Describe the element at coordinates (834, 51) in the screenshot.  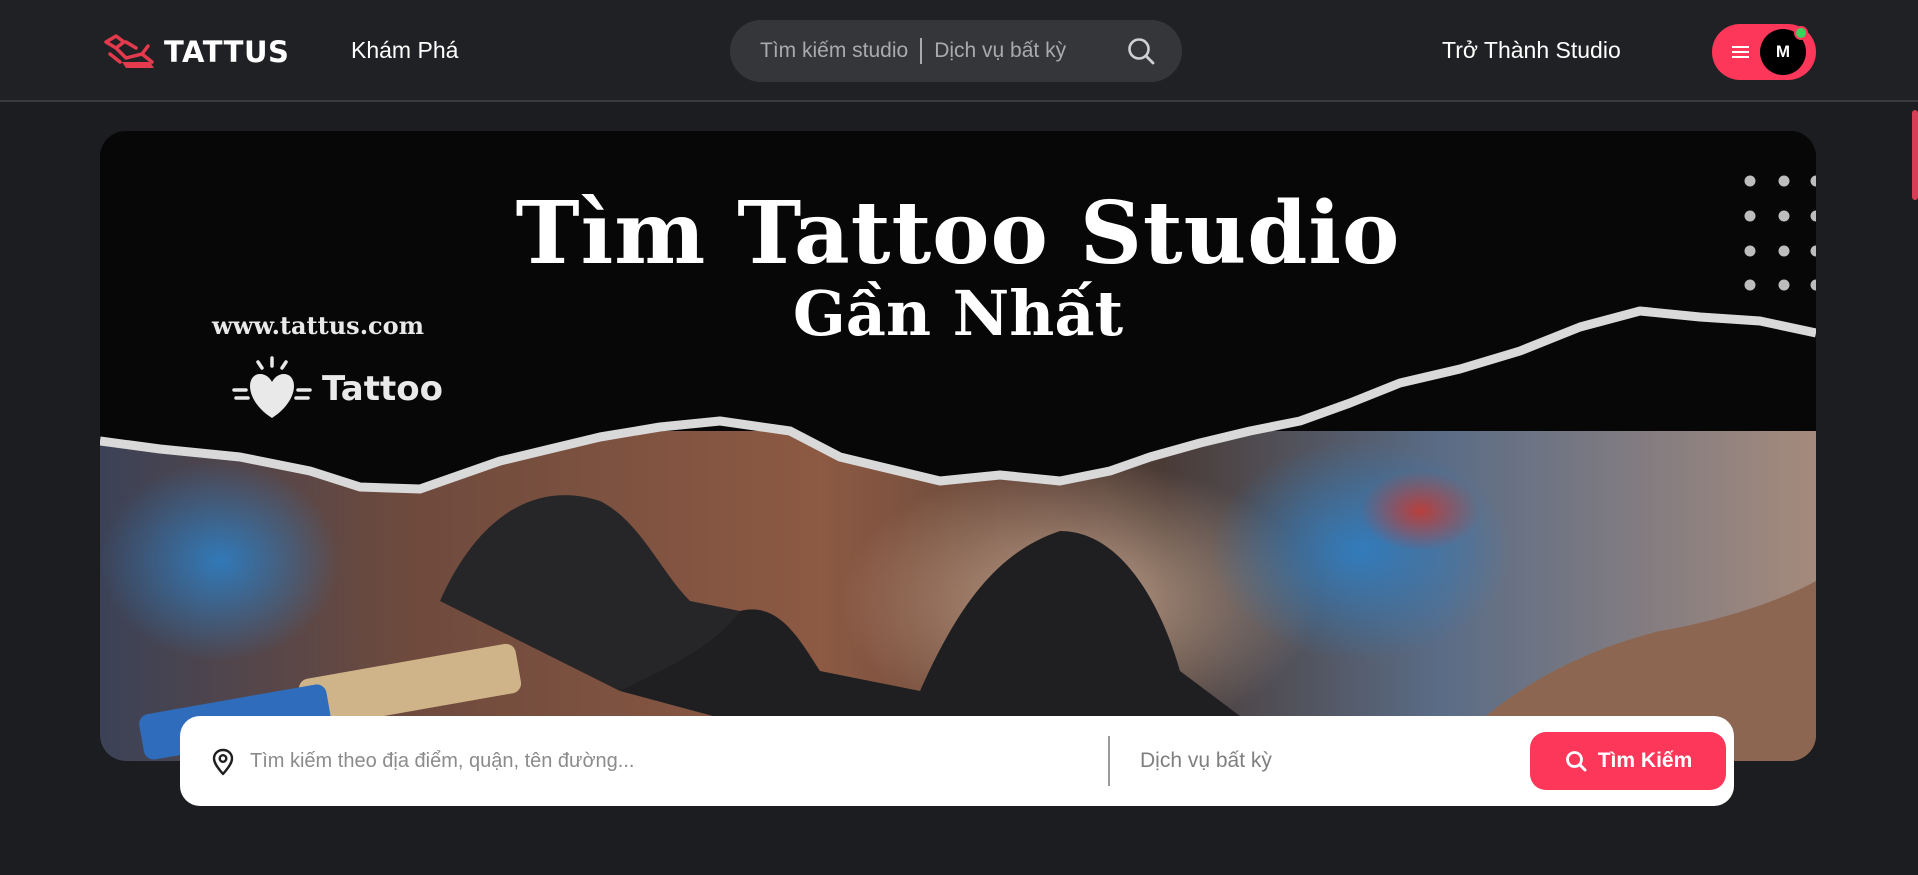
I see `header-search-studio: Tìm kiếm studio` at that location.